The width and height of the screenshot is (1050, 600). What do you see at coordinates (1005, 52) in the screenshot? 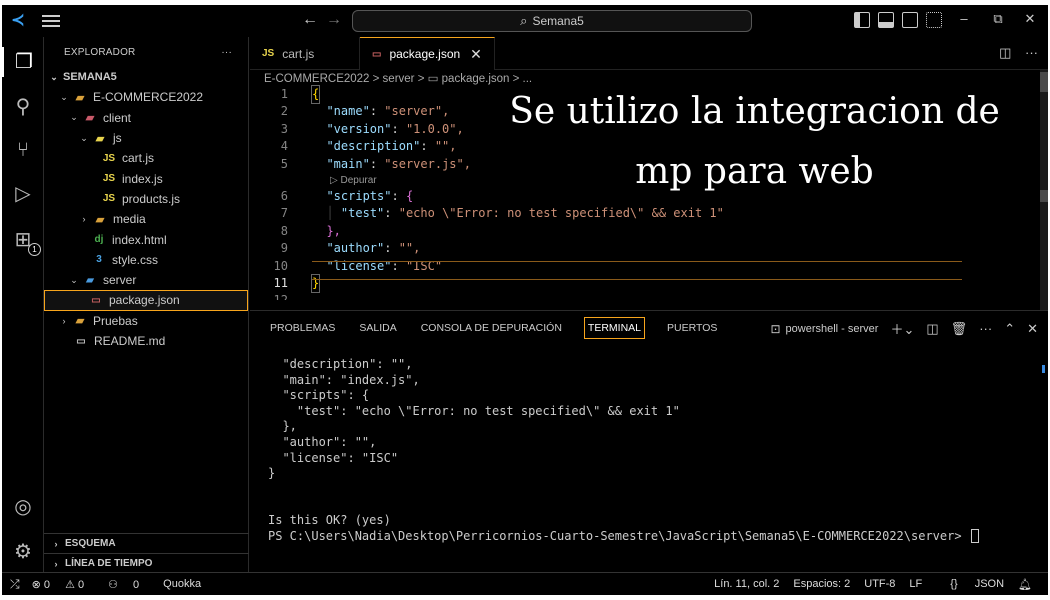
I see `split-editor-icon: ◫` at bounding box center [1005, 52].